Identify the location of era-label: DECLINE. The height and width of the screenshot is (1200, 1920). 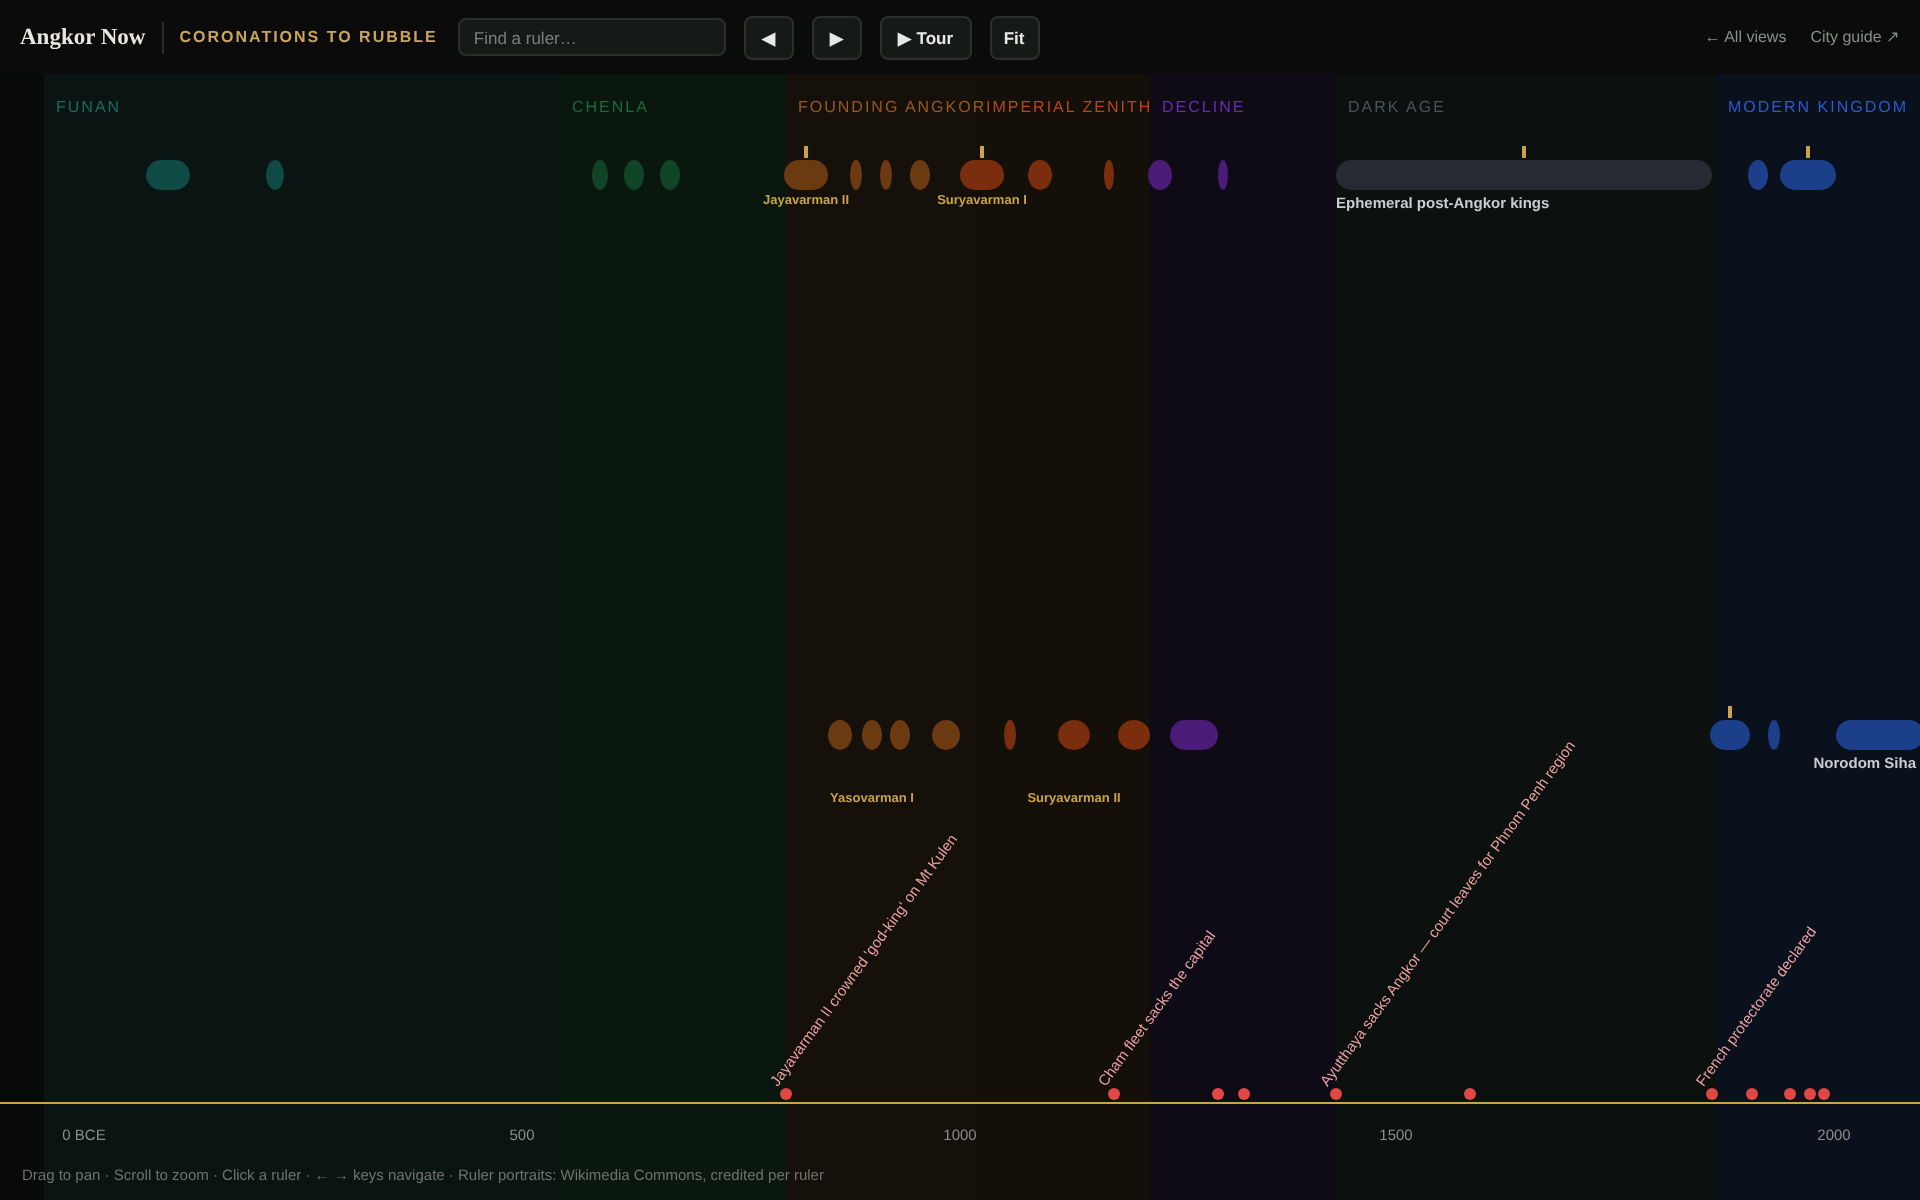
(1204, 107).